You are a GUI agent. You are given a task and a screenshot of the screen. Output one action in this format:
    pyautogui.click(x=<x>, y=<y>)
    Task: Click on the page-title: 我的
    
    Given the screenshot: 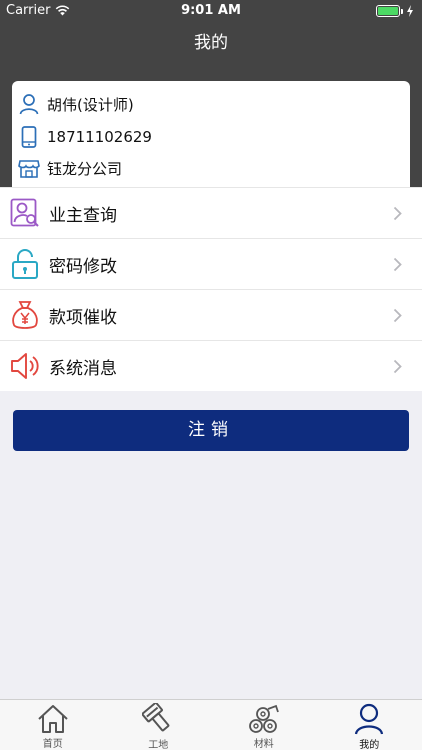 What is the action you would take?
    pyautogui.click(x=211, y=43)
    